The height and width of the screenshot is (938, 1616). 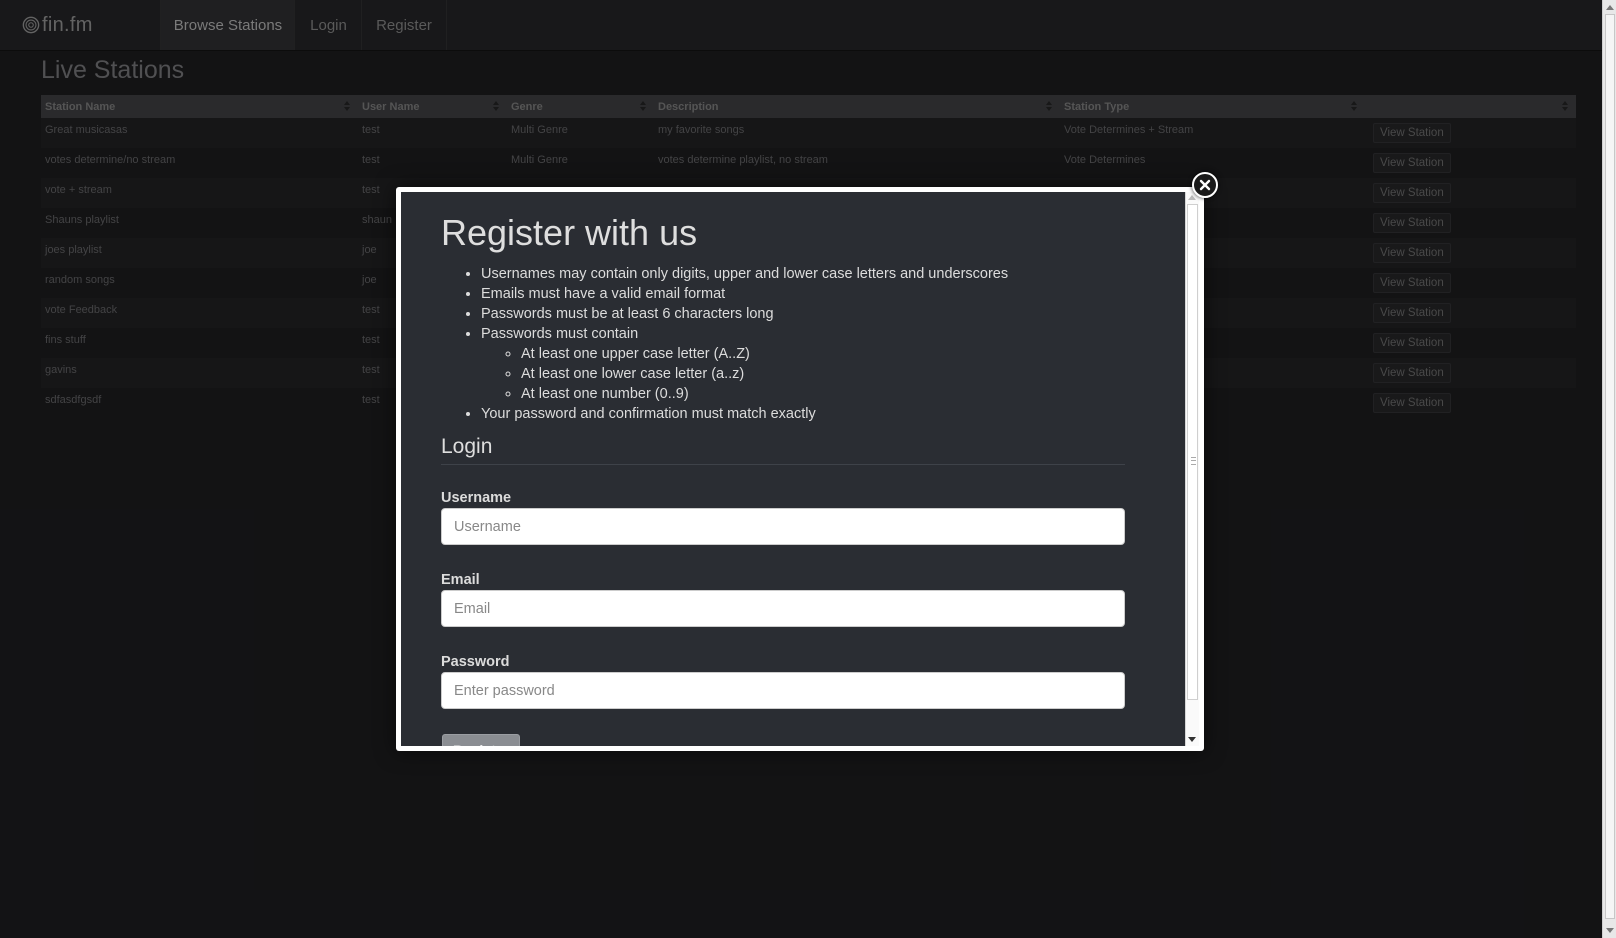 I want to click on section-heading: Login, so click(x=467, y=446).